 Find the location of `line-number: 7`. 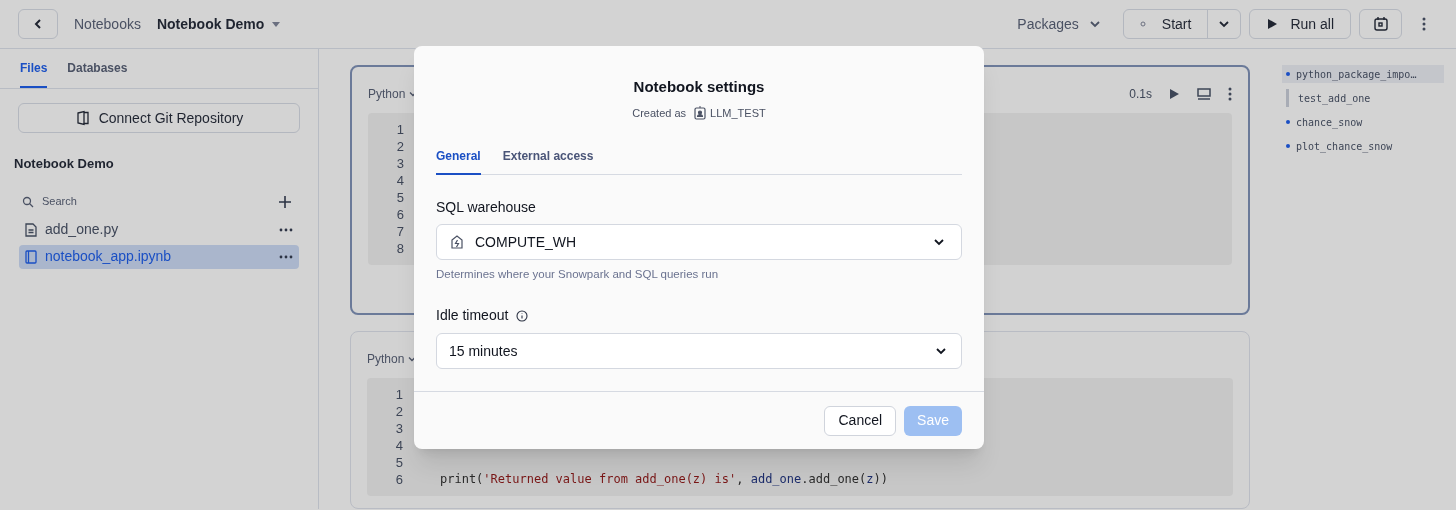

line-number: 7 is located at coordinates (400, 231).